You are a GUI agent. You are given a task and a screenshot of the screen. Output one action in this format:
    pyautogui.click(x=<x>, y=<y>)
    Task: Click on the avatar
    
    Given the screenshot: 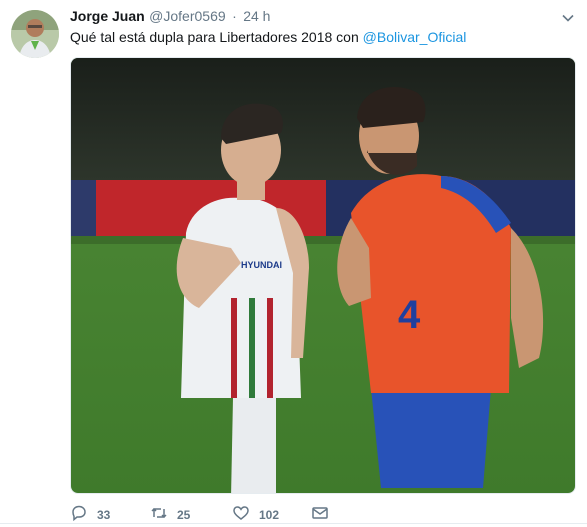 What is the action you would take?
    pyautogui.click(x=35, y=34)
    